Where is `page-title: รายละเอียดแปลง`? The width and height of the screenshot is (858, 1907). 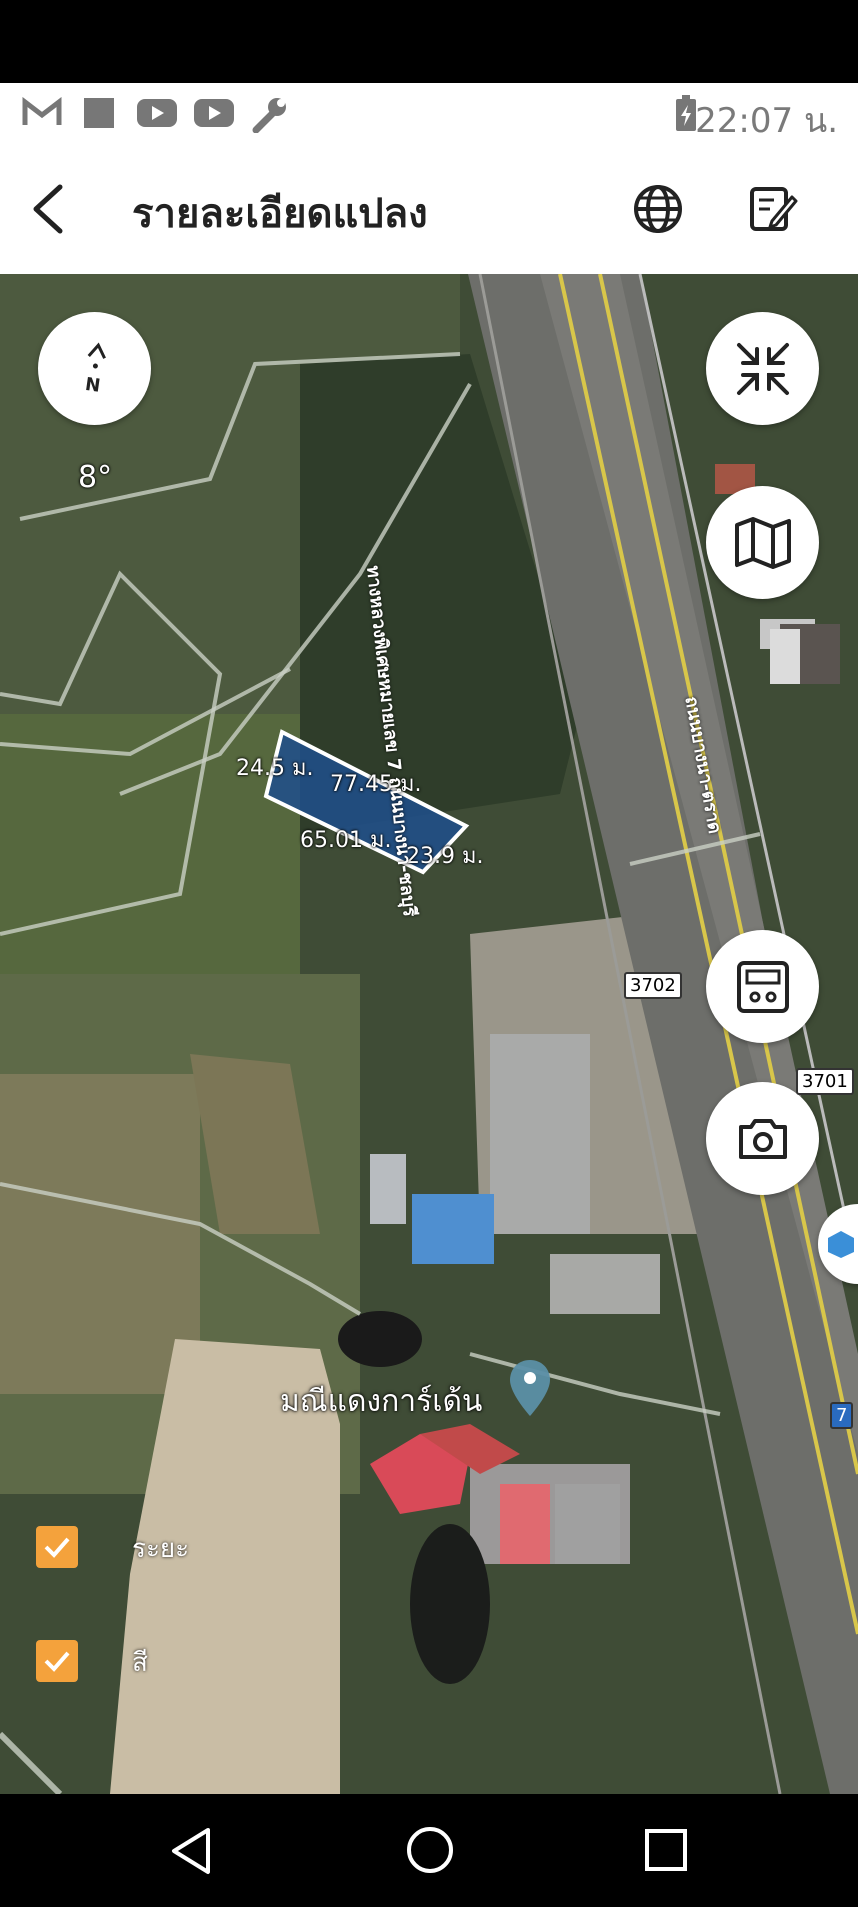 page-title: รายละเอียดแปลง is located at coordinates (280, 214).